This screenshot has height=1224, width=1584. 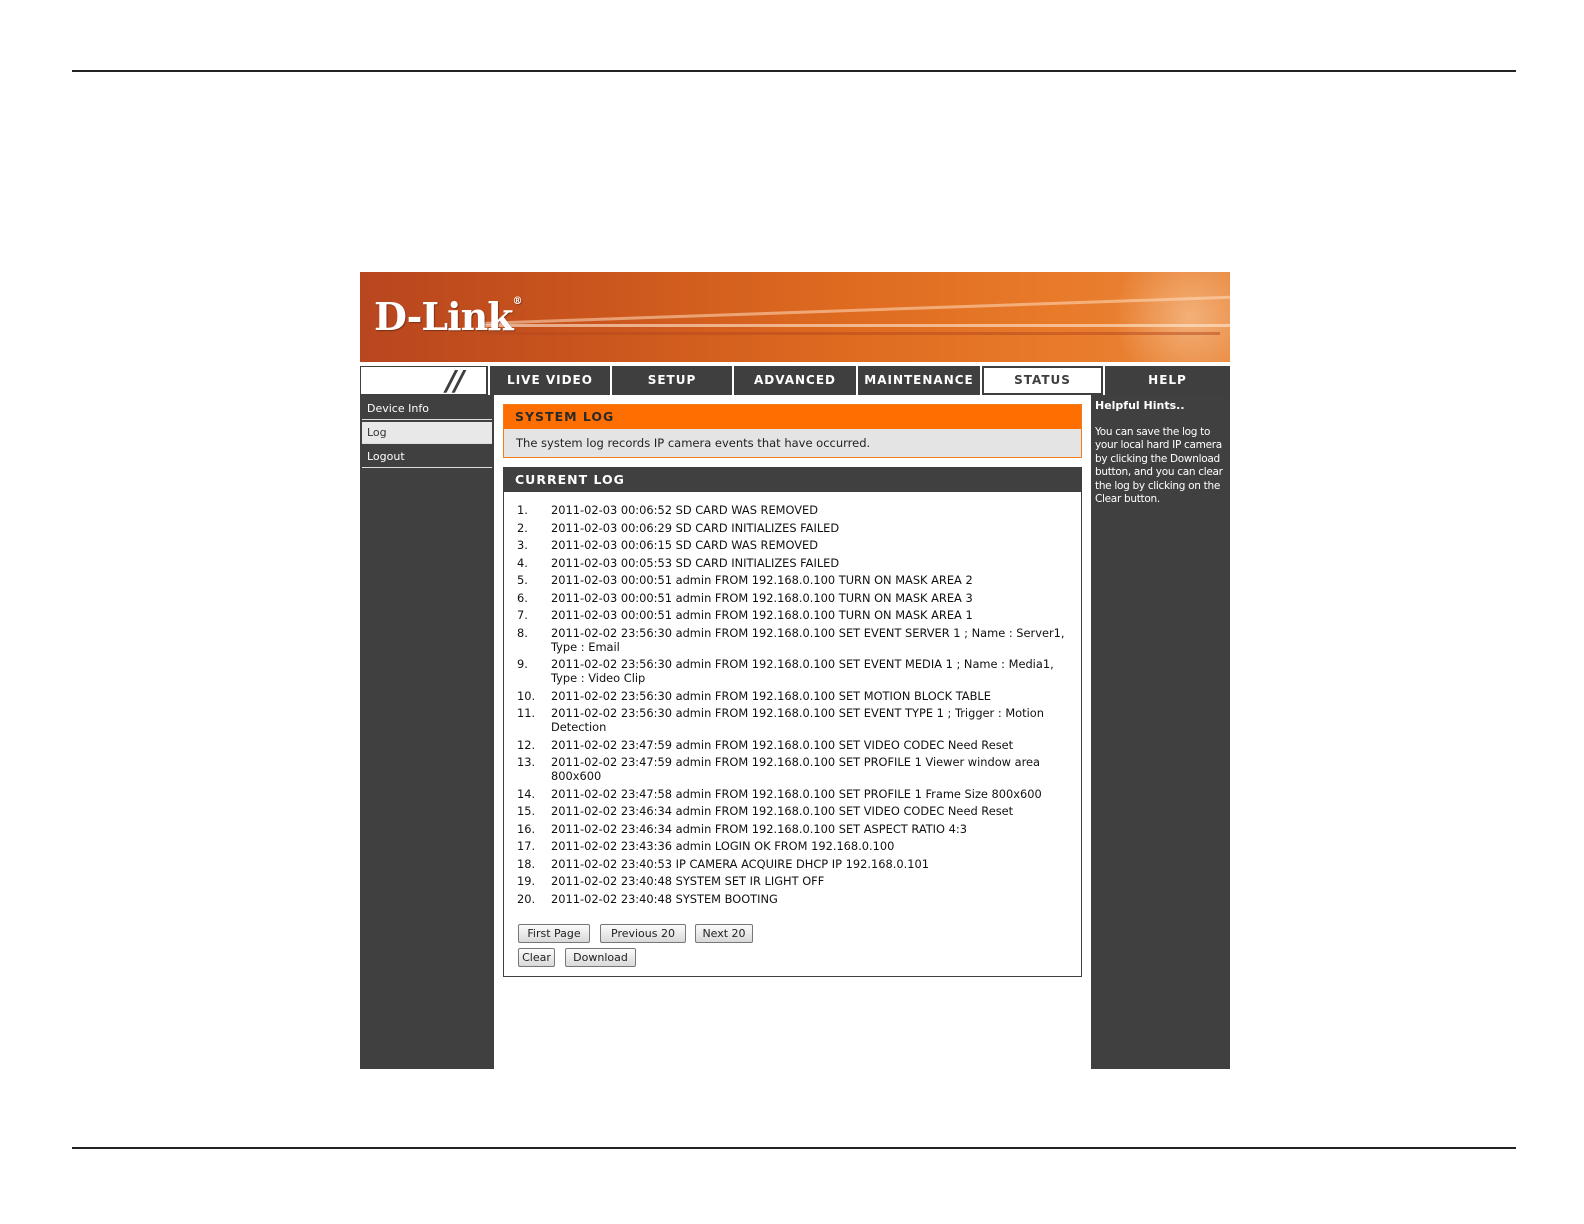 What do you see at coordinates (444, 316) in the screenshot?
I see `logo-text: D-Link` at bounding box center [444, 316].